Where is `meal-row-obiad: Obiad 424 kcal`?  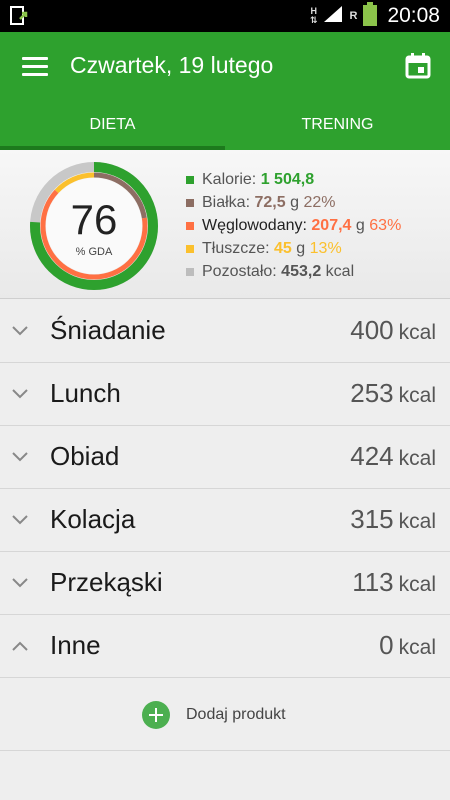 meal-row-obiad: Obiad 424 kcal is located at coordinates (225, 457).